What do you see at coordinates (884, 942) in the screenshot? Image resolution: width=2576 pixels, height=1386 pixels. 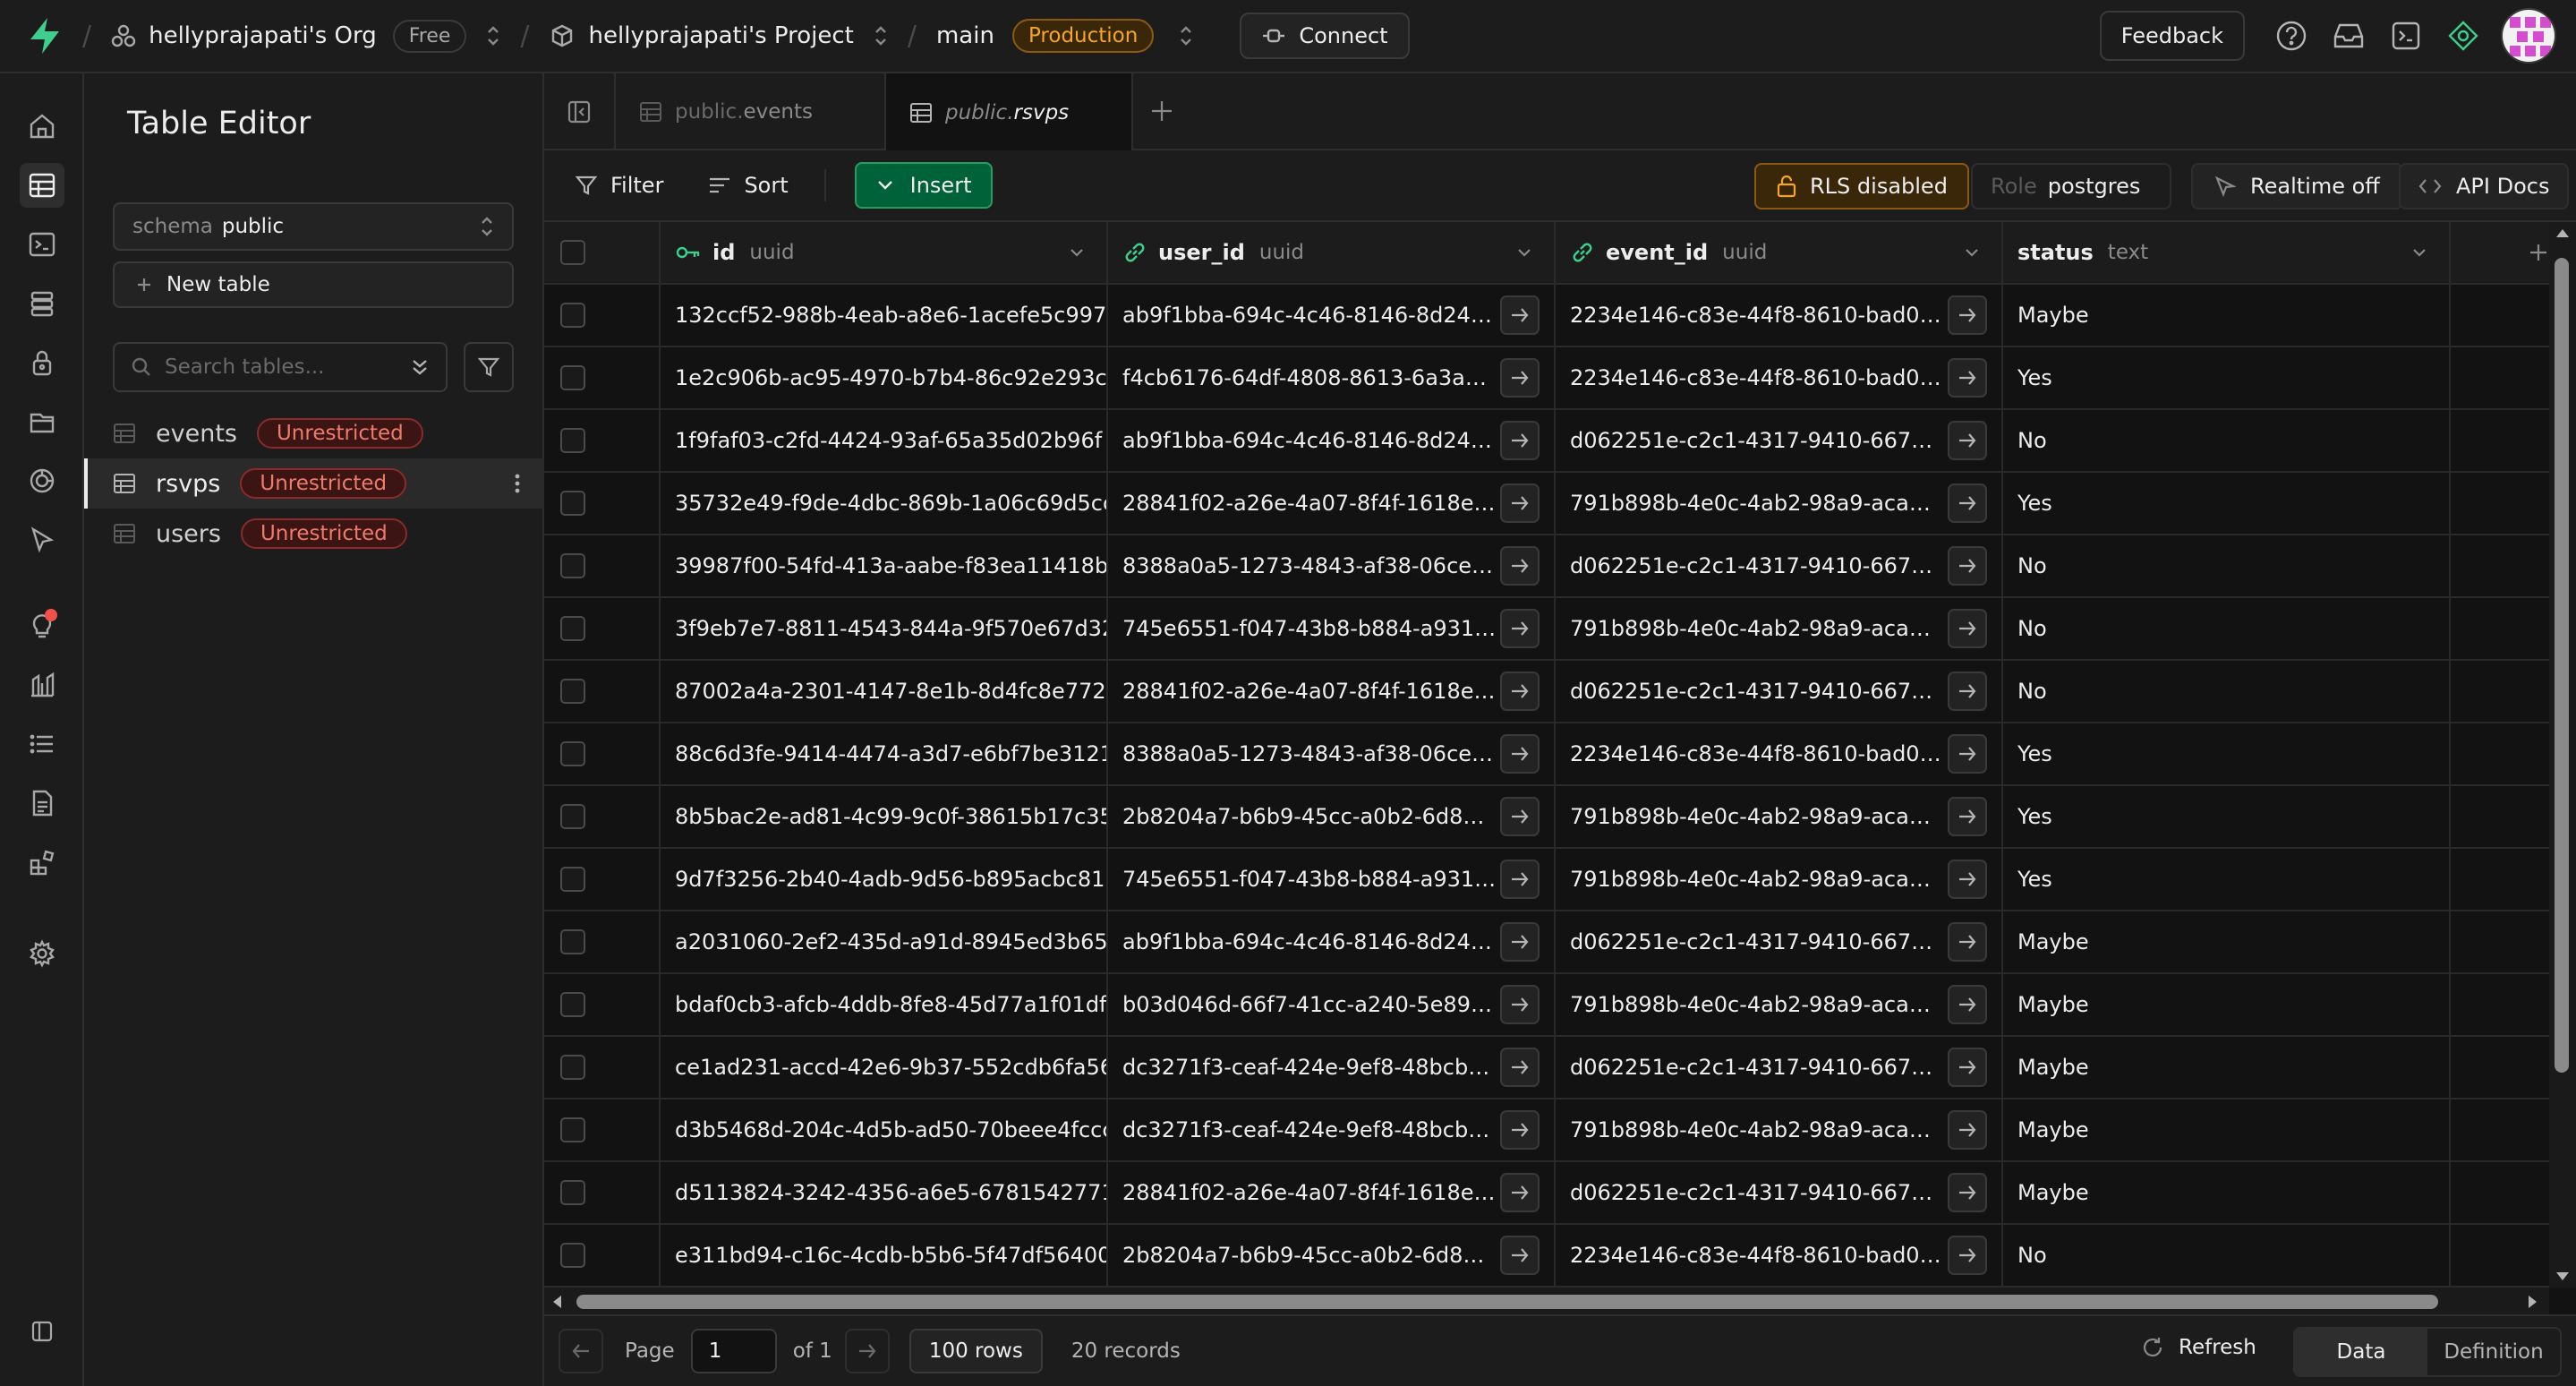 I see `id-cell: a2031060-2ef2-435d-a91d-8945ed3b657a` at bounding box center [884, 942].